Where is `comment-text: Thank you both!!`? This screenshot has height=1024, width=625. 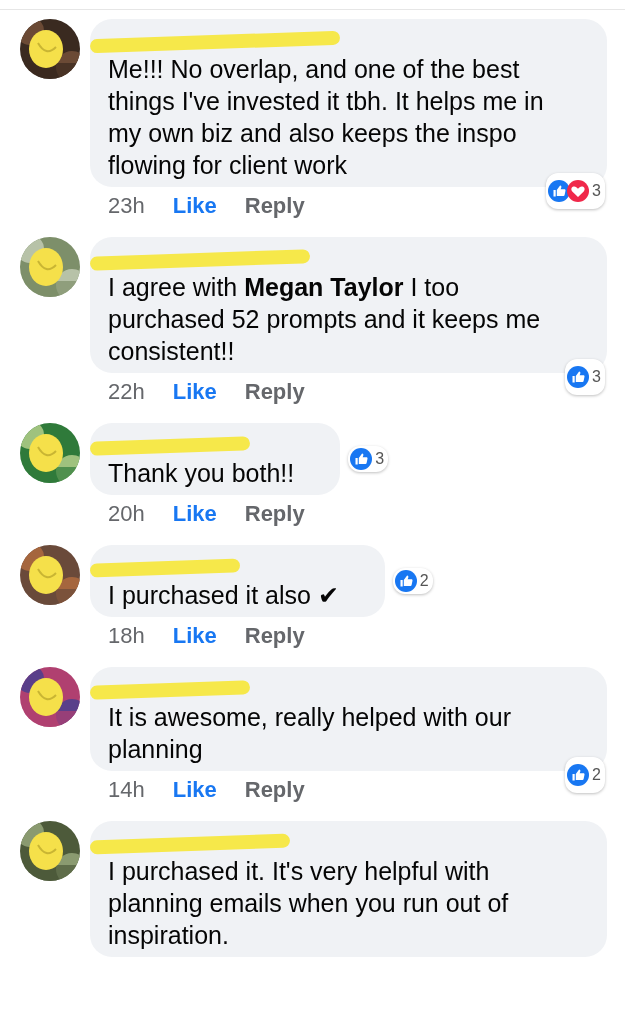 comment-text: Thank you both!! is located at coordinates (201, 473).